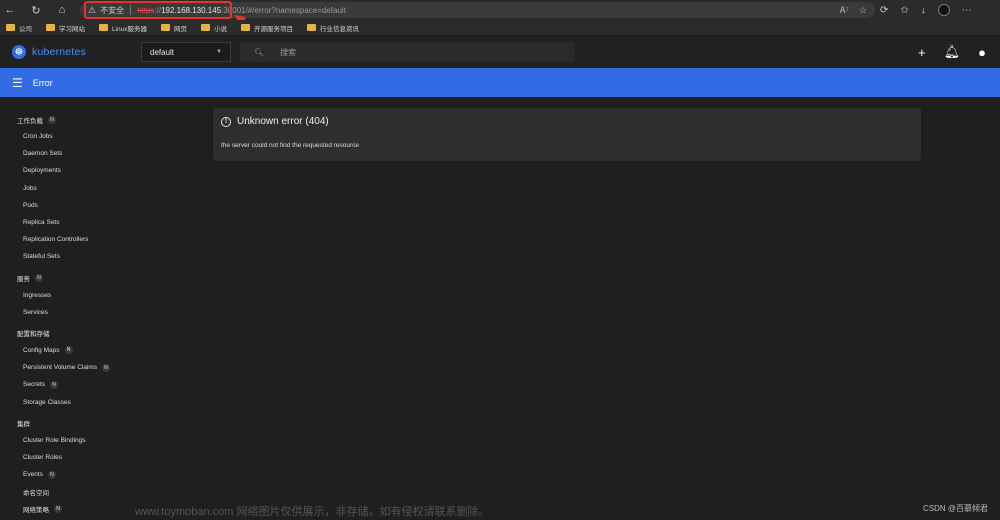 This screenshot has height=520, width=1000. Describe the element at coordinates (955, 508) in the screenshot. I see `credit-text: CSDN @百慕倾君` at that location.